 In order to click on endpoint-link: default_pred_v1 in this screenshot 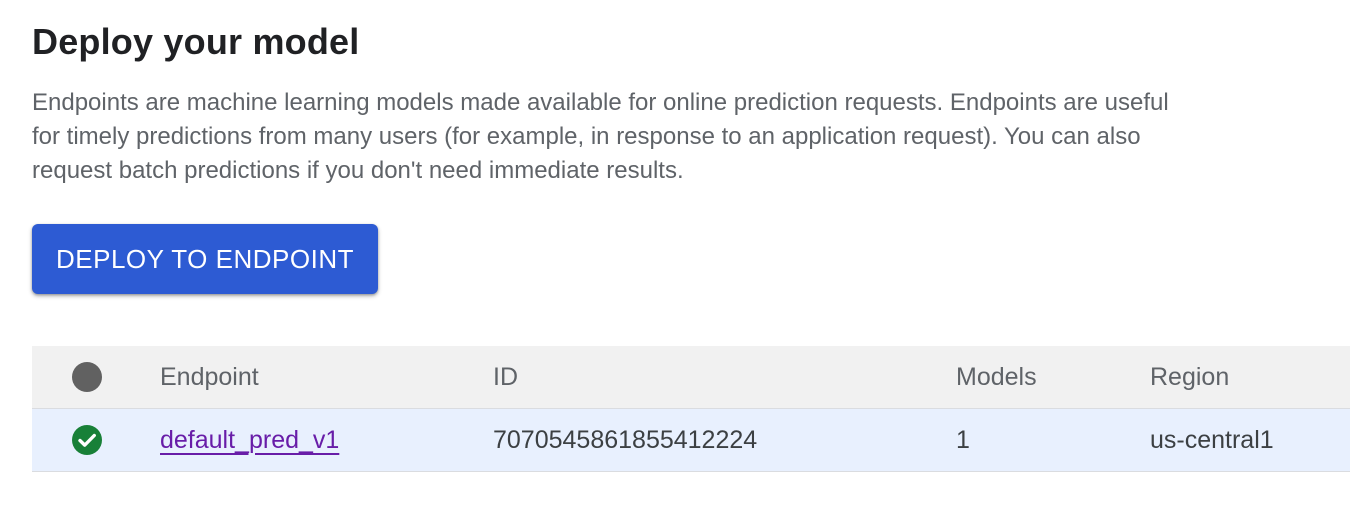, I will do `click(249, 440)`.